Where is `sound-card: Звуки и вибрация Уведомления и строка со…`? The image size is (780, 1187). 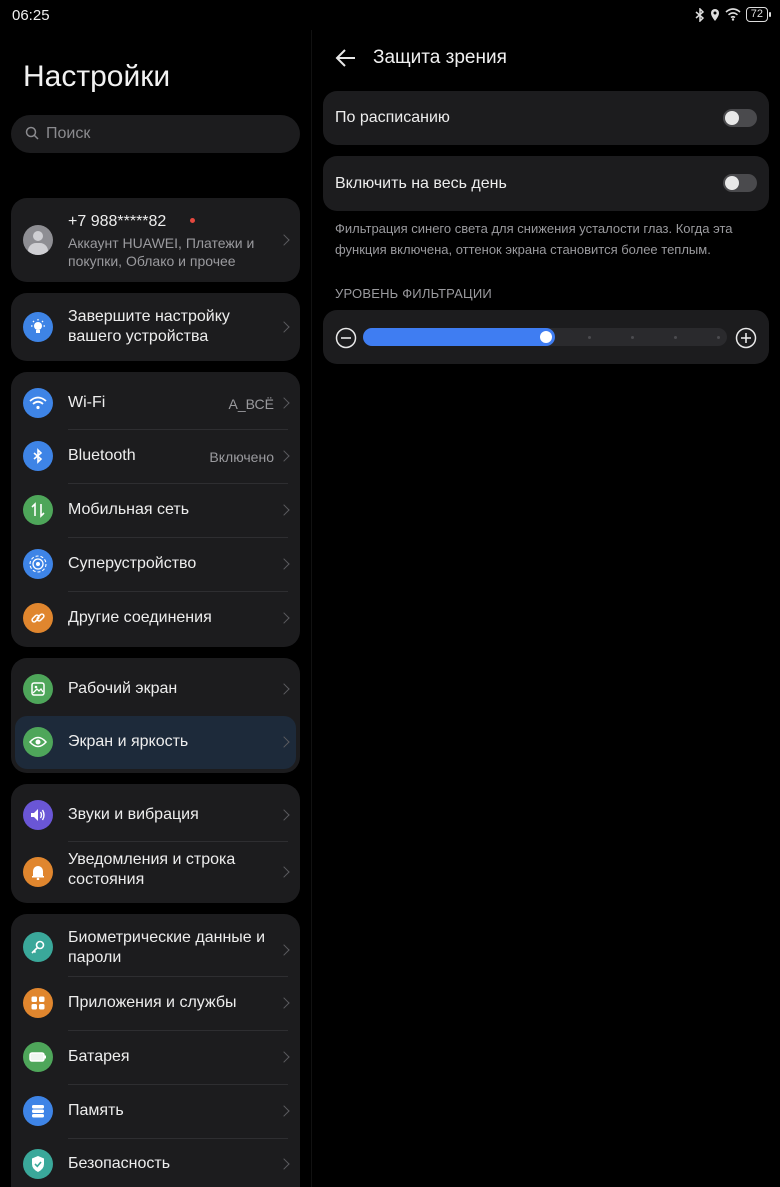
sound-card: Звуки и вибрация Уведомления и строка со… is located at coordinates (155, 843).